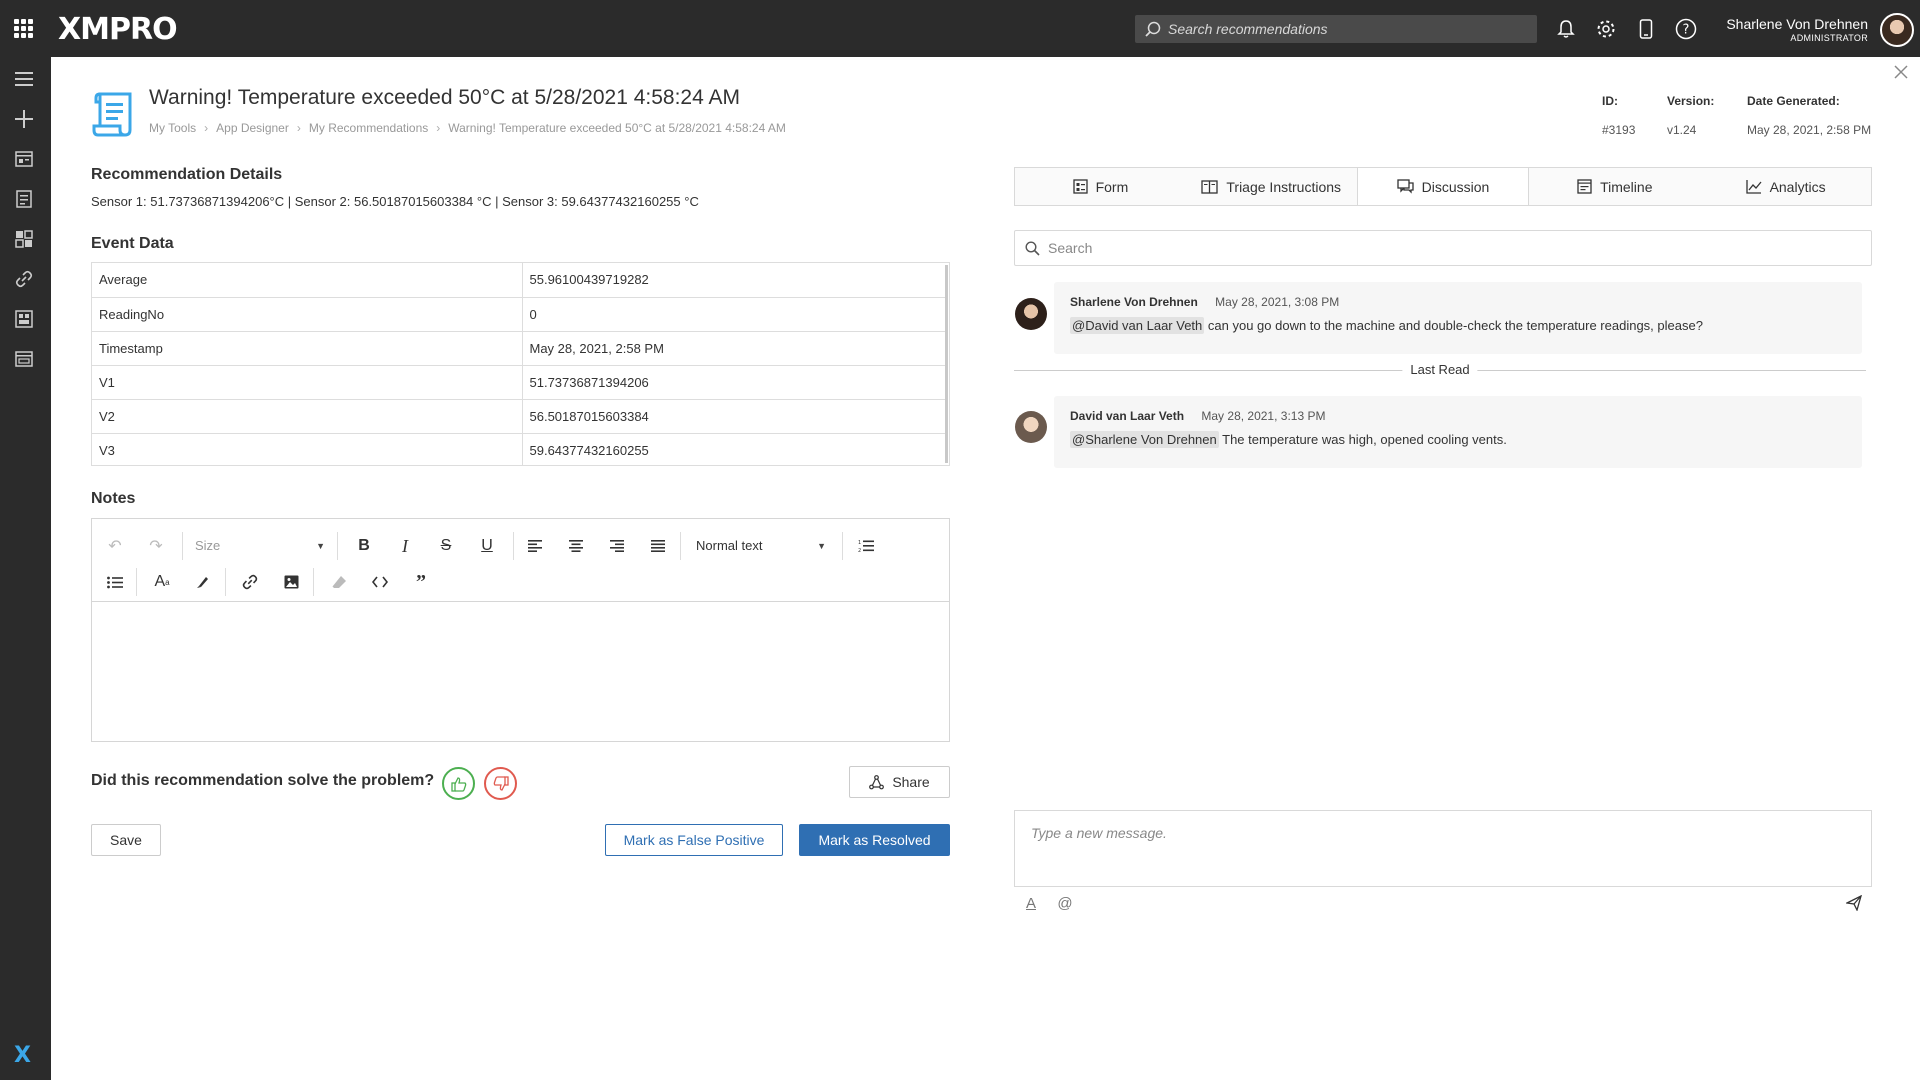 This screenshot has width=1920, height=1080. Describe the element at coordinates (761, 545) in the screenshot. I see `block-format-select: Normal text ▼` at that location.